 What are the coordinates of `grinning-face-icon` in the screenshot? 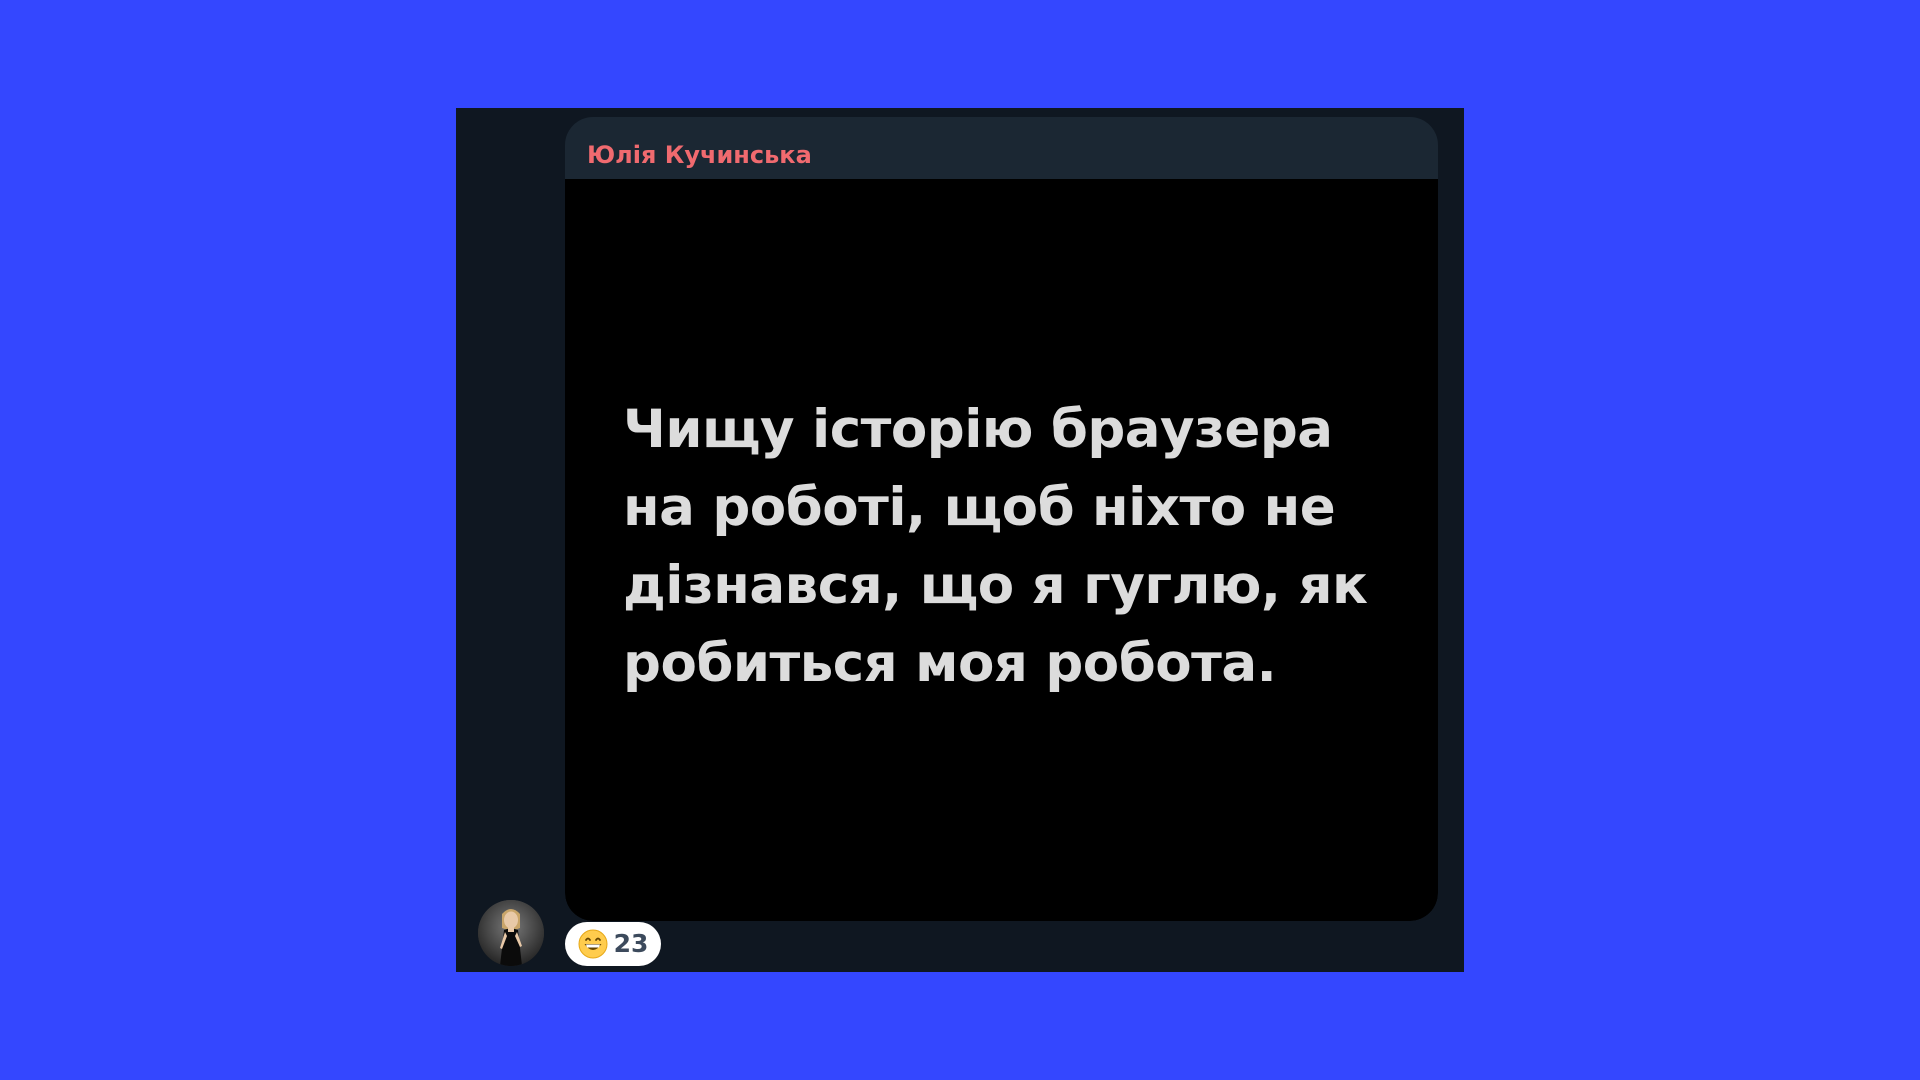 It's located at (593, 944).